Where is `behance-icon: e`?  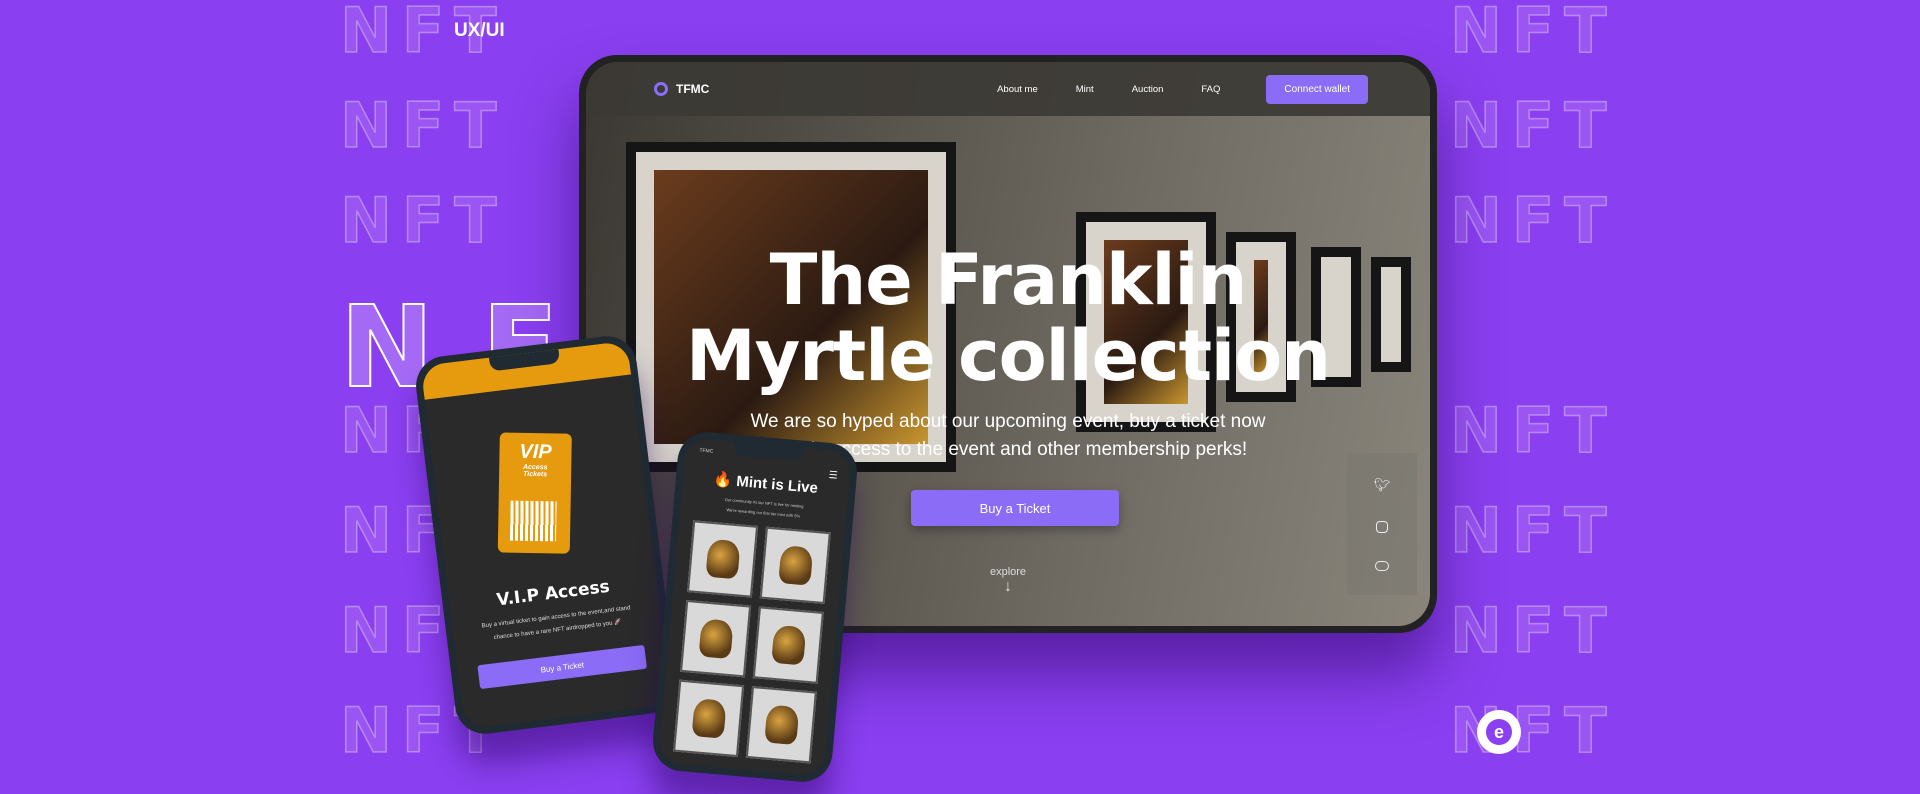 behance-icon: e is located at coordinates (1499, 732).